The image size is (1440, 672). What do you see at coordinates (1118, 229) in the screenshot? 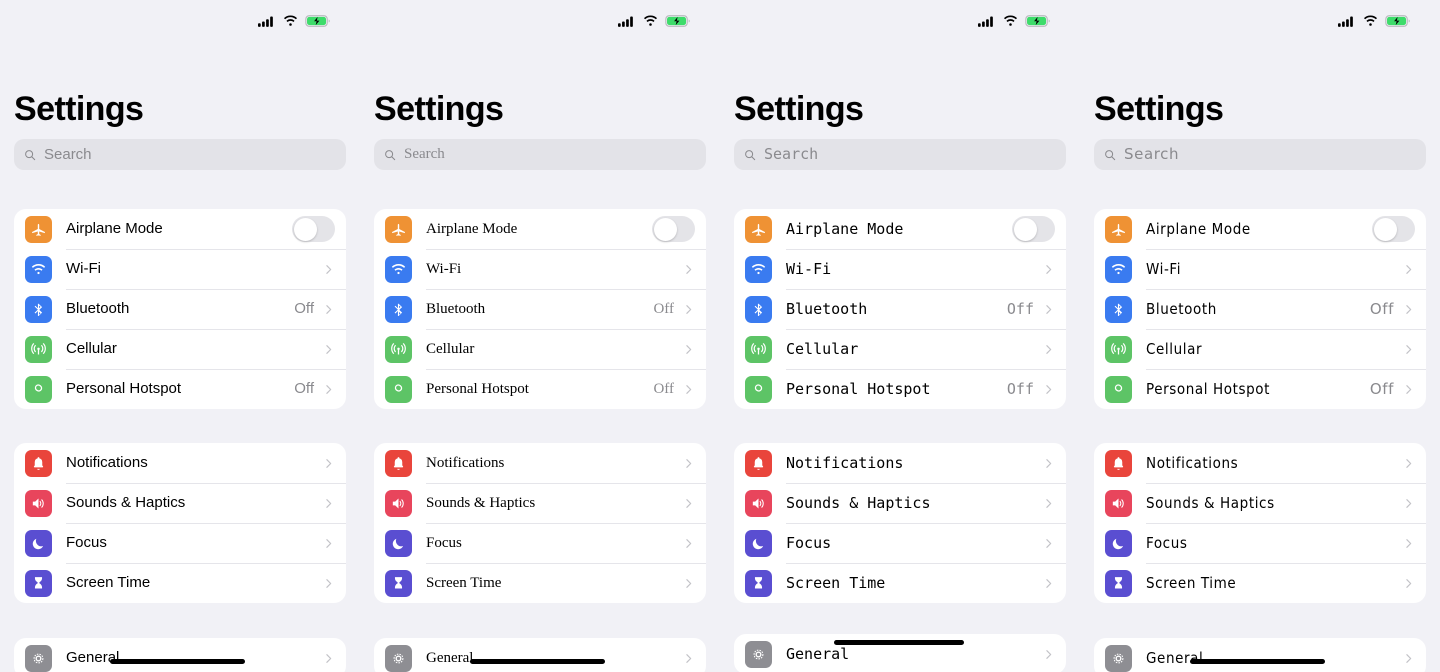
I see `airplane-icon` at bounding box center [1118, 229].